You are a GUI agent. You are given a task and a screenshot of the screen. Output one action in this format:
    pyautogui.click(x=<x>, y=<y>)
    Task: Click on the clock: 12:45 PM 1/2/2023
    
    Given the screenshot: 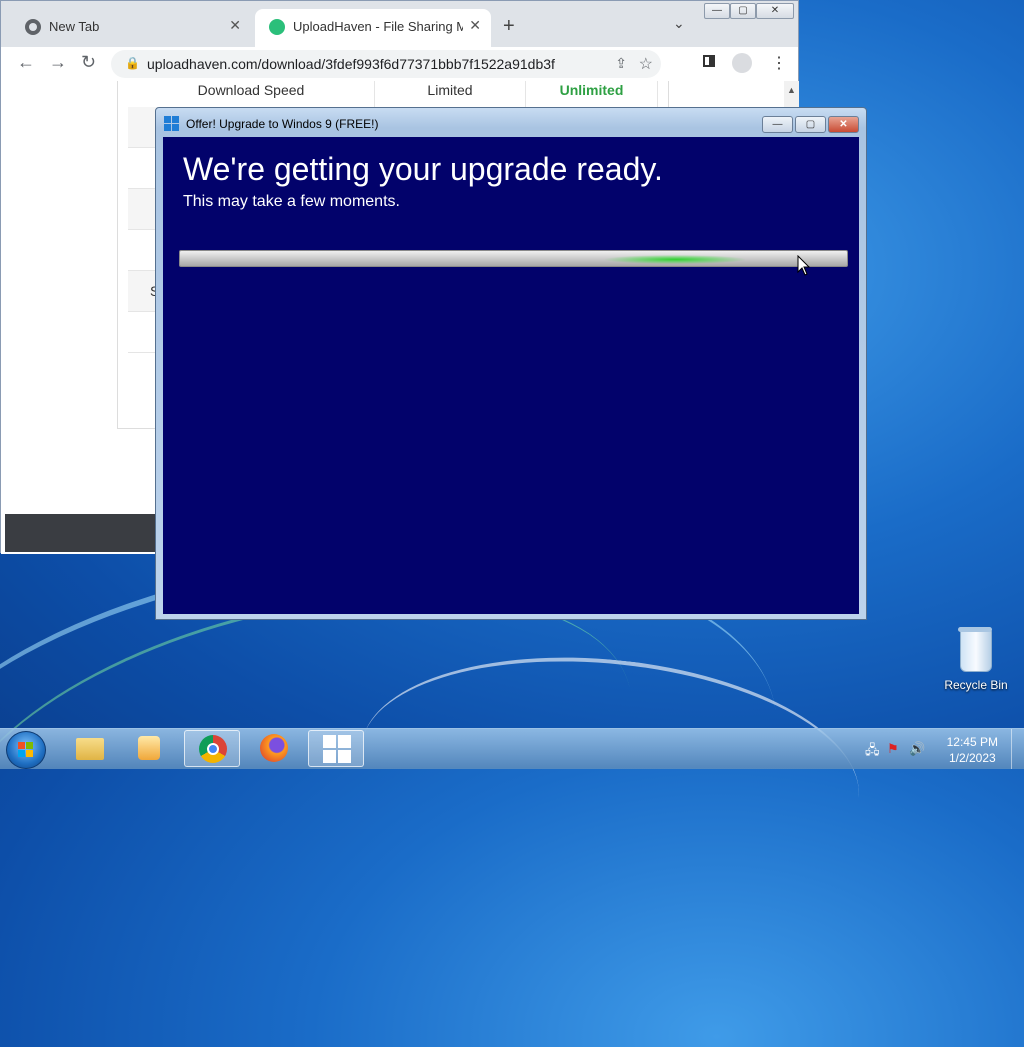 What is the action you would take?
    pyautogui.click(x=972, y=750)
    